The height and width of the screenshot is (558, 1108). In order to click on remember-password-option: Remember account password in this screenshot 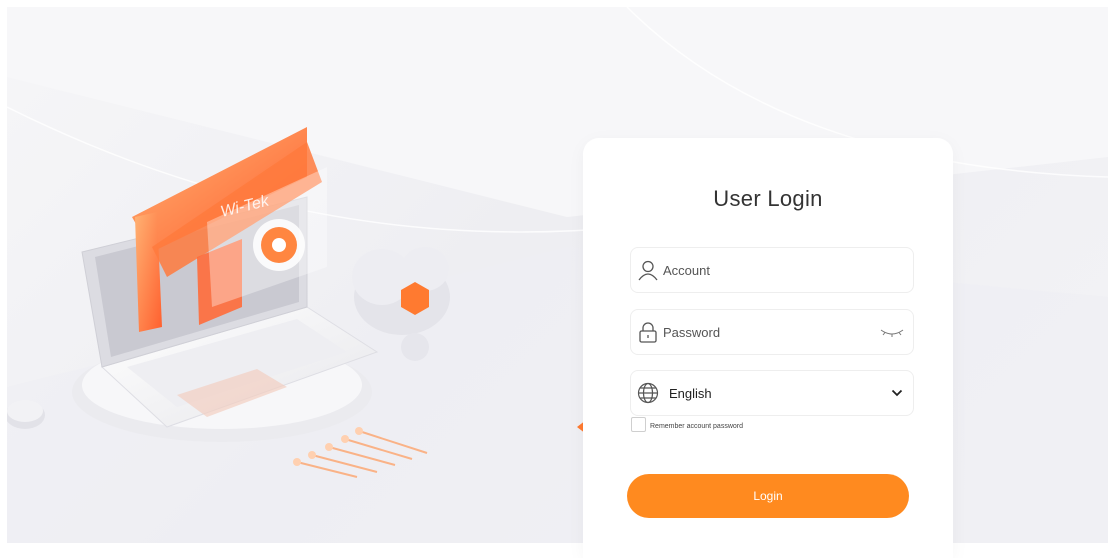, I will do `click(687, 424)`.